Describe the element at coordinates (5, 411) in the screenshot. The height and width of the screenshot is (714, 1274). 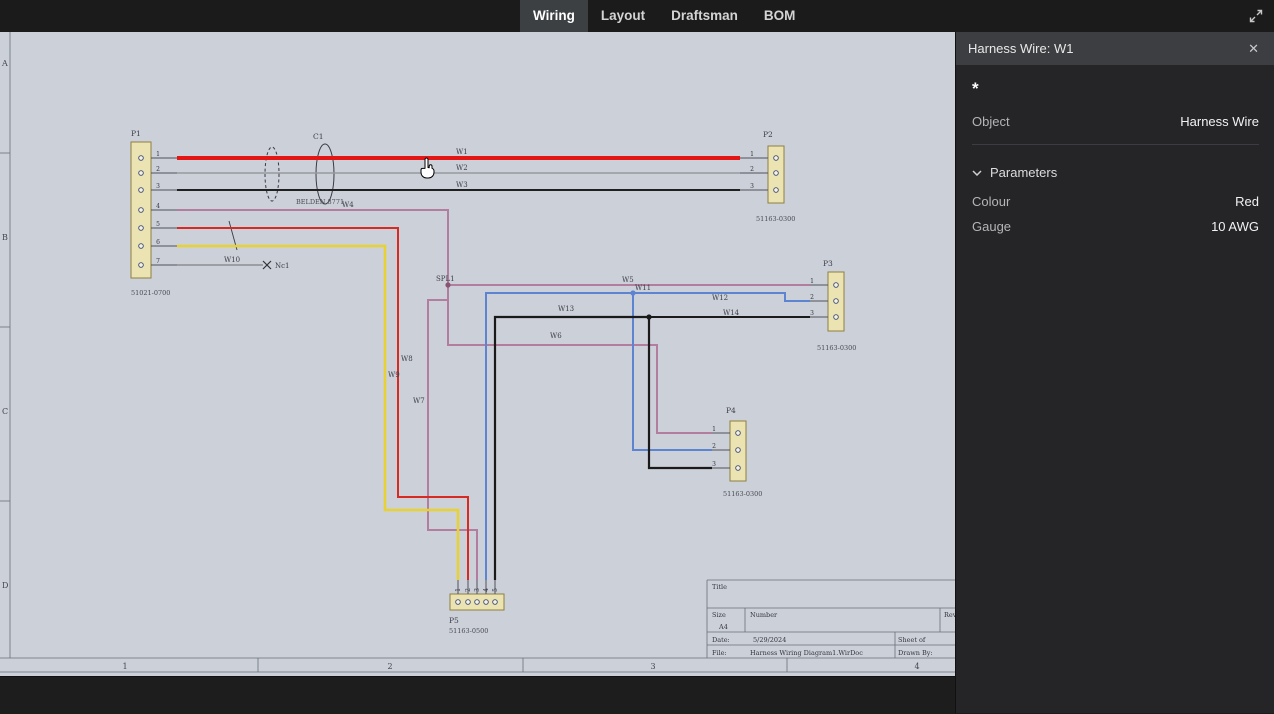
I see `svg-text: C` at that location.